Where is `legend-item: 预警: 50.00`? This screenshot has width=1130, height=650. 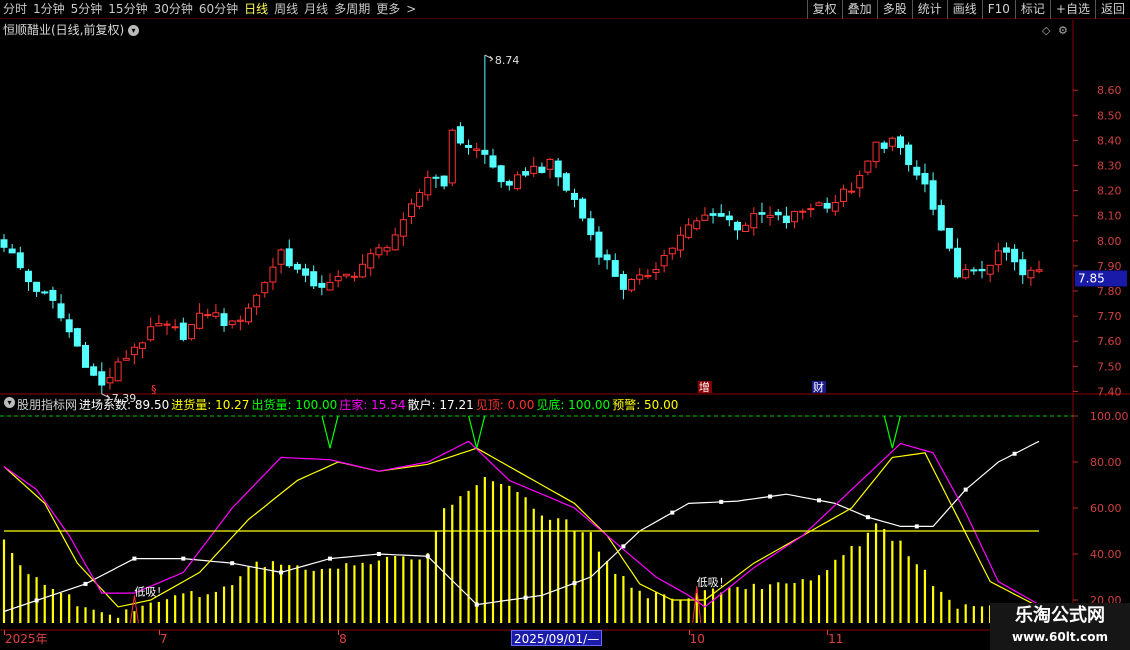
legend-item: 预警: 50.00 is located at coordinates (645, 405).